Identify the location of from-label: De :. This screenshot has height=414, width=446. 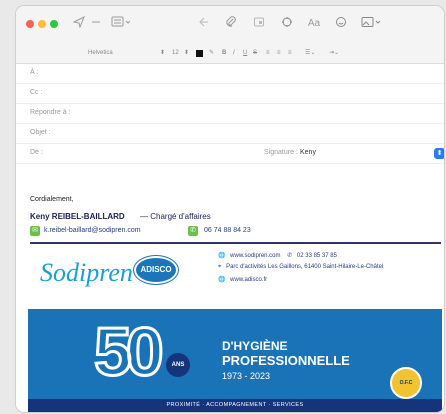
(36, 152).